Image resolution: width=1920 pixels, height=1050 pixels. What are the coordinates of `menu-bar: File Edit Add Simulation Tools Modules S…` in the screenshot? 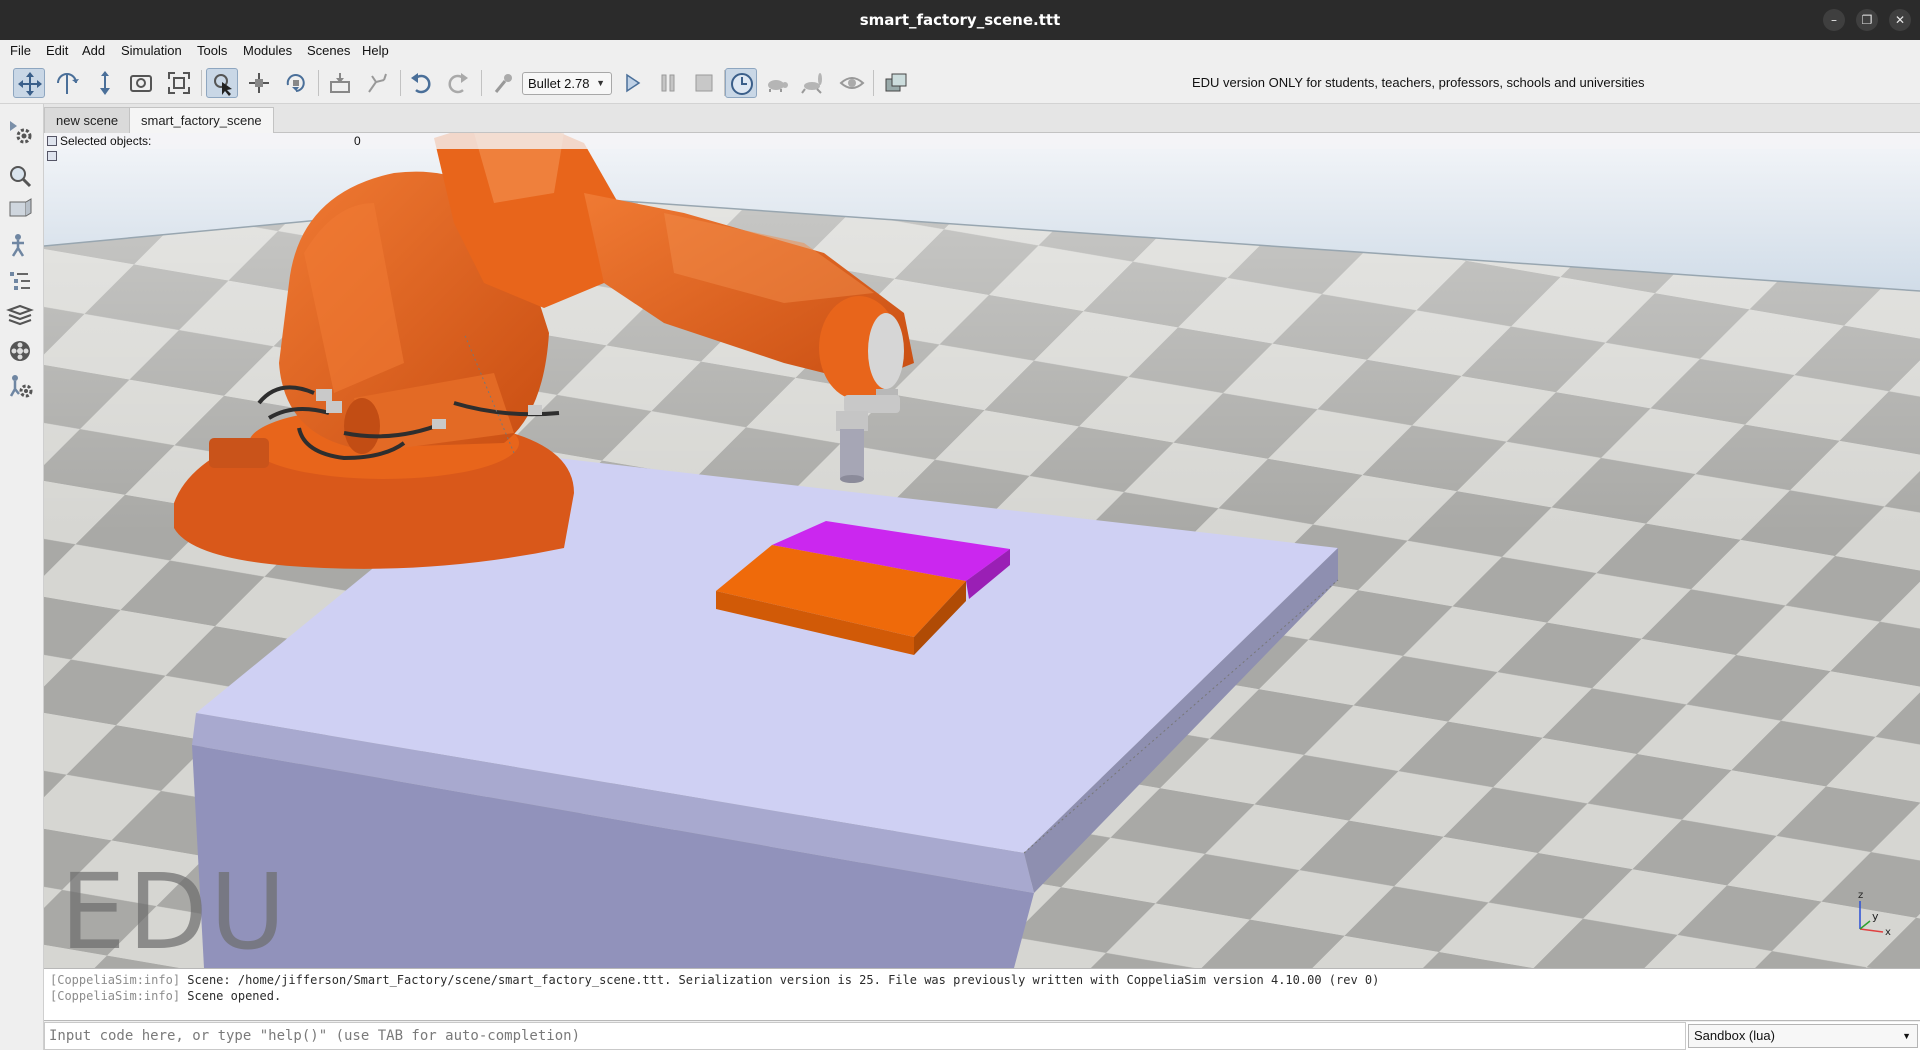 It's located at (960, 51).